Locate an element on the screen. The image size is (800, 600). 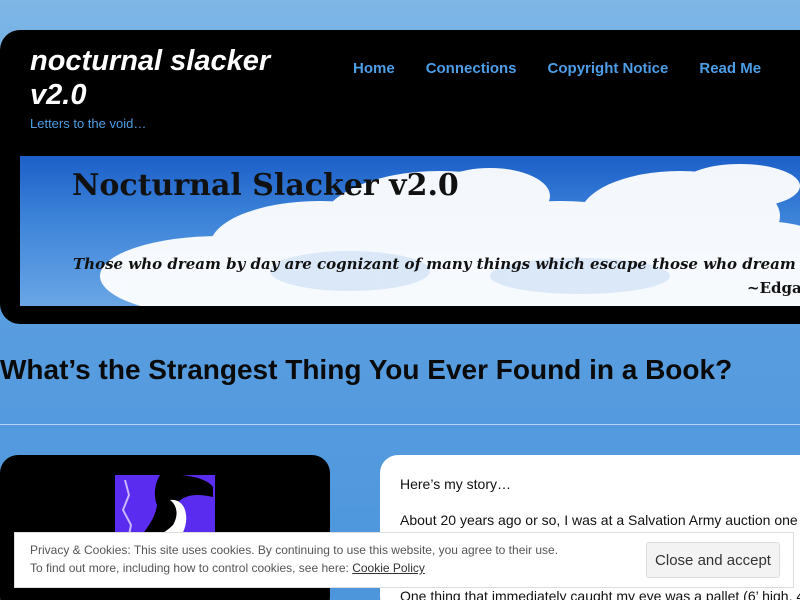
banner-attribution: ~Edgar Allan Poe is located at coordinates (773, 288).